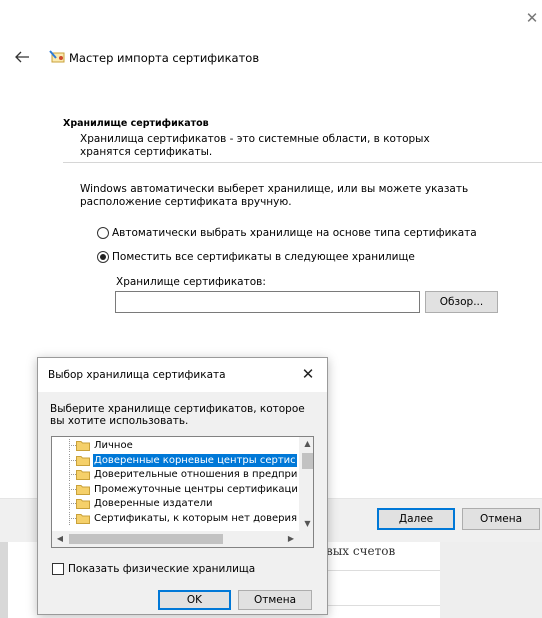 The height and width of the screenshot is (618, 542). I want to click on next-button: Далее, so click(416, 519).